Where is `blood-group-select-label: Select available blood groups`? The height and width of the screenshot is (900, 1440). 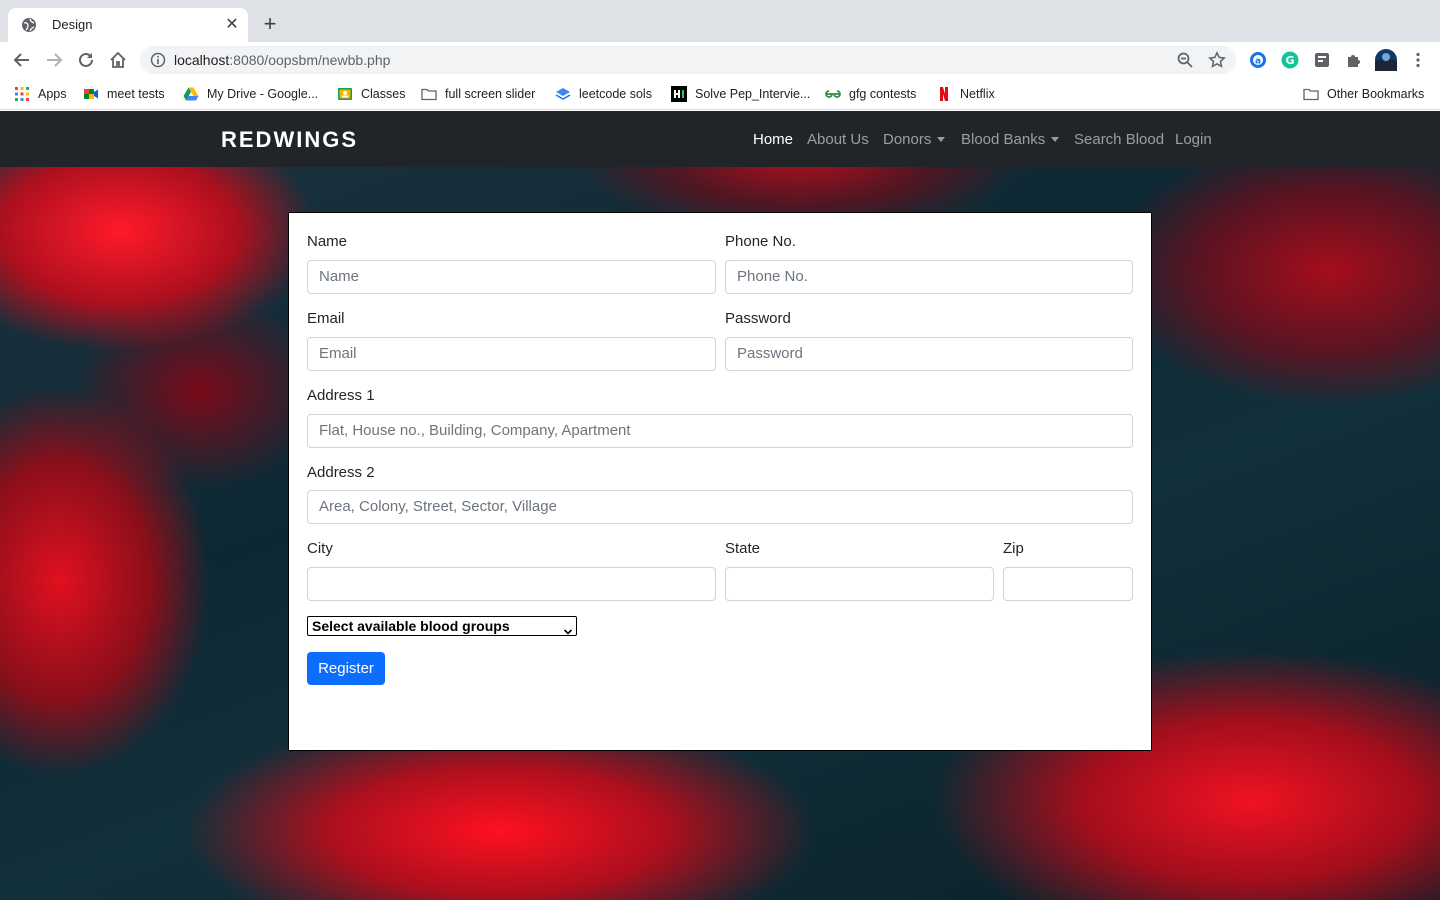 blood-group-select-label: Select available blood groups is located at coordinates (411, 626).